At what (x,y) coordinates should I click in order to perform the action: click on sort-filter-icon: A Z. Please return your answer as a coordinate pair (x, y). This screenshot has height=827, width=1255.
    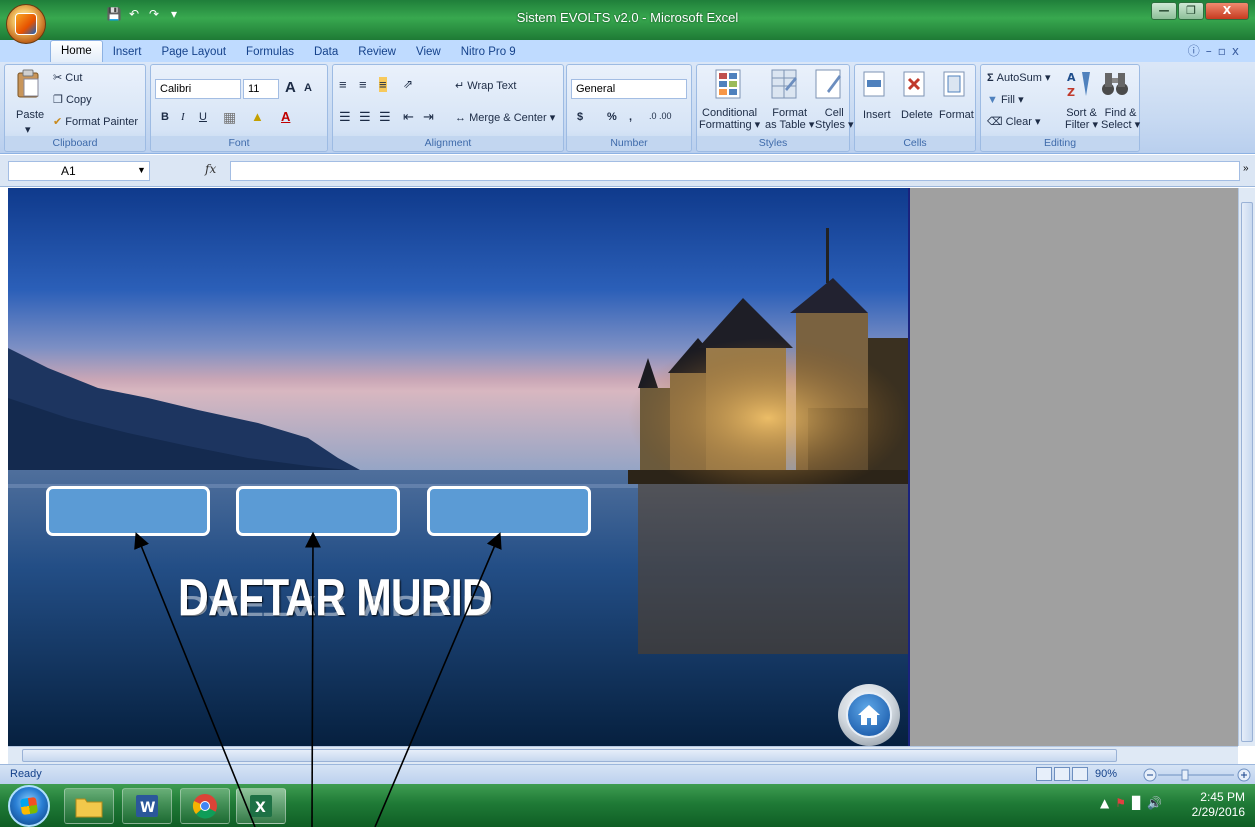
    Looking at the image, I should click on (1078, 84).